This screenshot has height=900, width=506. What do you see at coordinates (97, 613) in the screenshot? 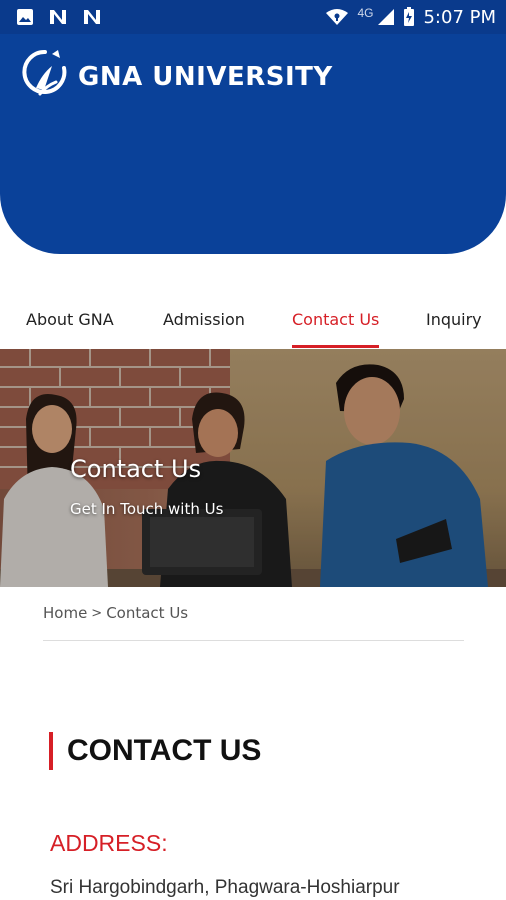
I see `chevron-right-icon: >` at bounding box center [97, 613].